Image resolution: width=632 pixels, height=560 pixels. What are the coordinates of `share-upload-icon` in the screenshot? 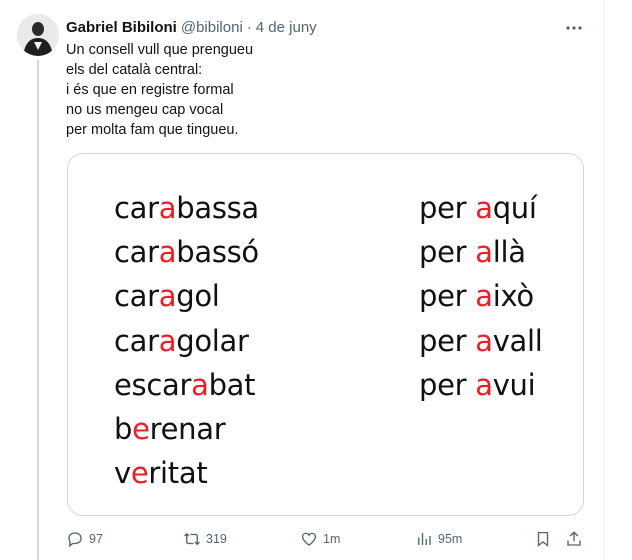 It's located at (574, 538).